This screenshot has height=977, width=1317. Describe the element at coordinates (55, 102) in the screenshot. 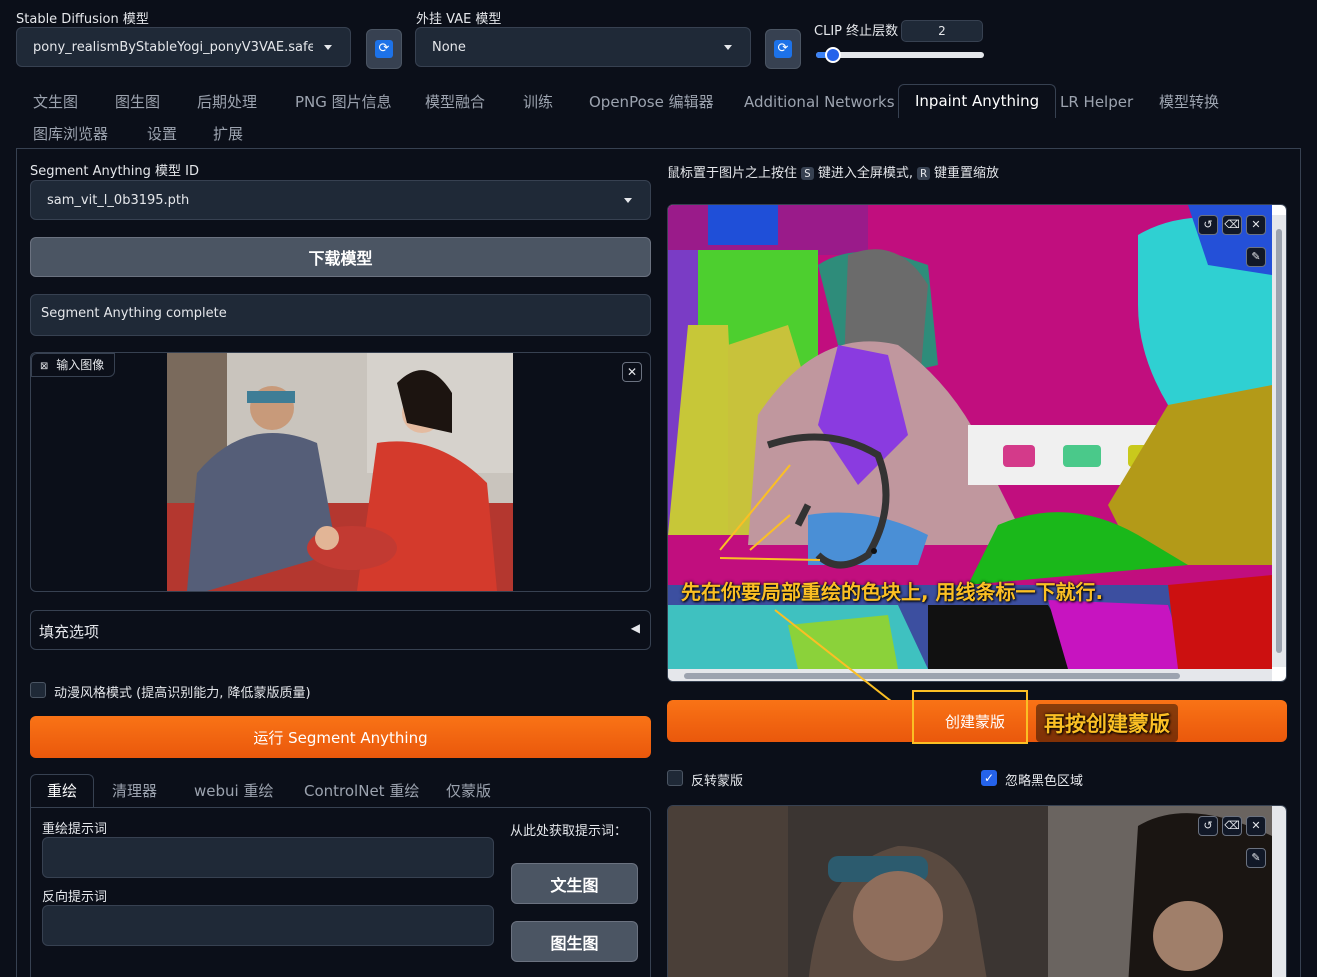

I see `tab-txt2img: 文生图` at that location.